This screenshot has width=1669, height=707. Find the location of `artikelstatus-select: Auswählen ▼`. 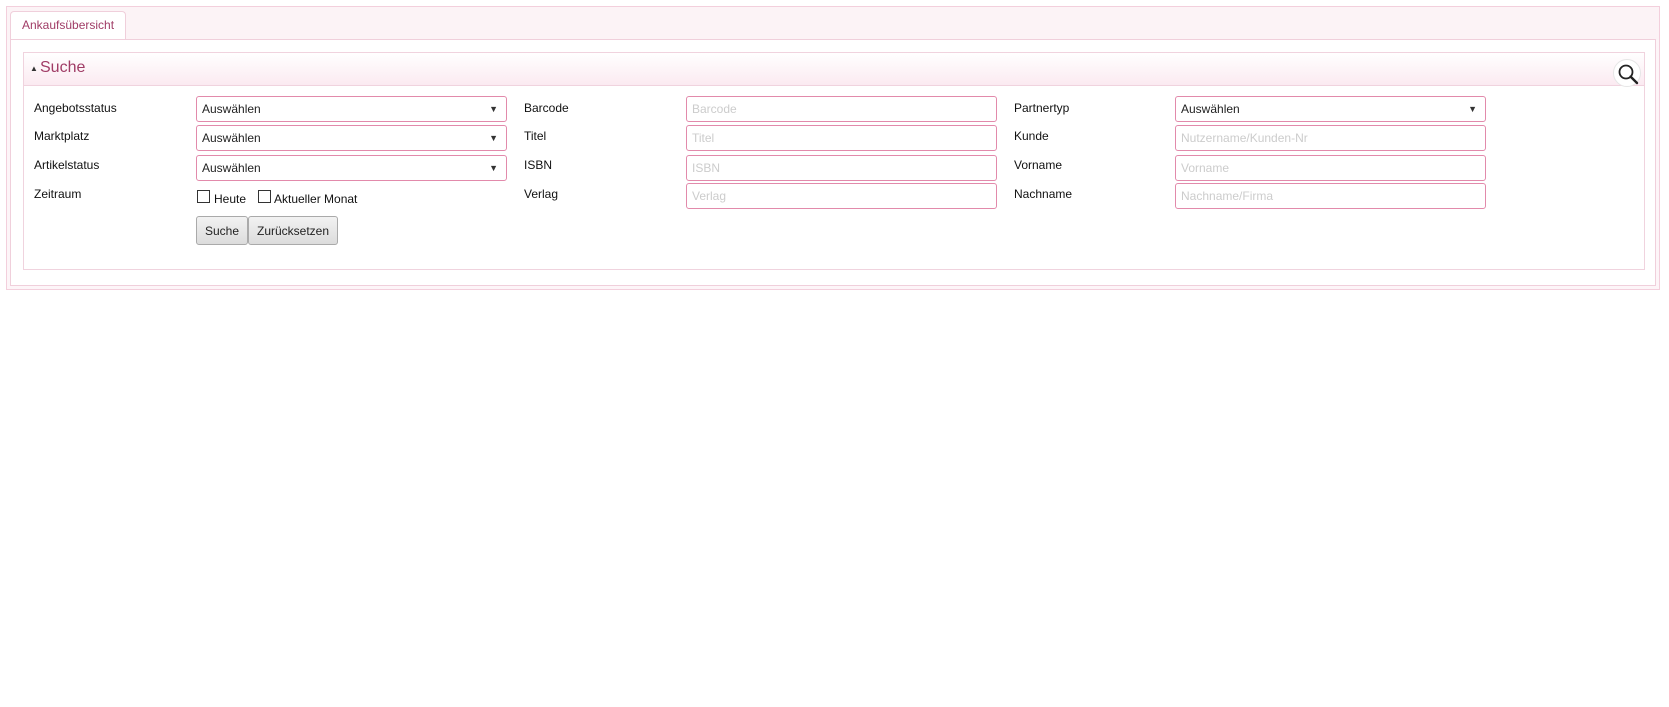

artikelstatus-select: Auswählen ▼ is located at coordinates (351, 168).